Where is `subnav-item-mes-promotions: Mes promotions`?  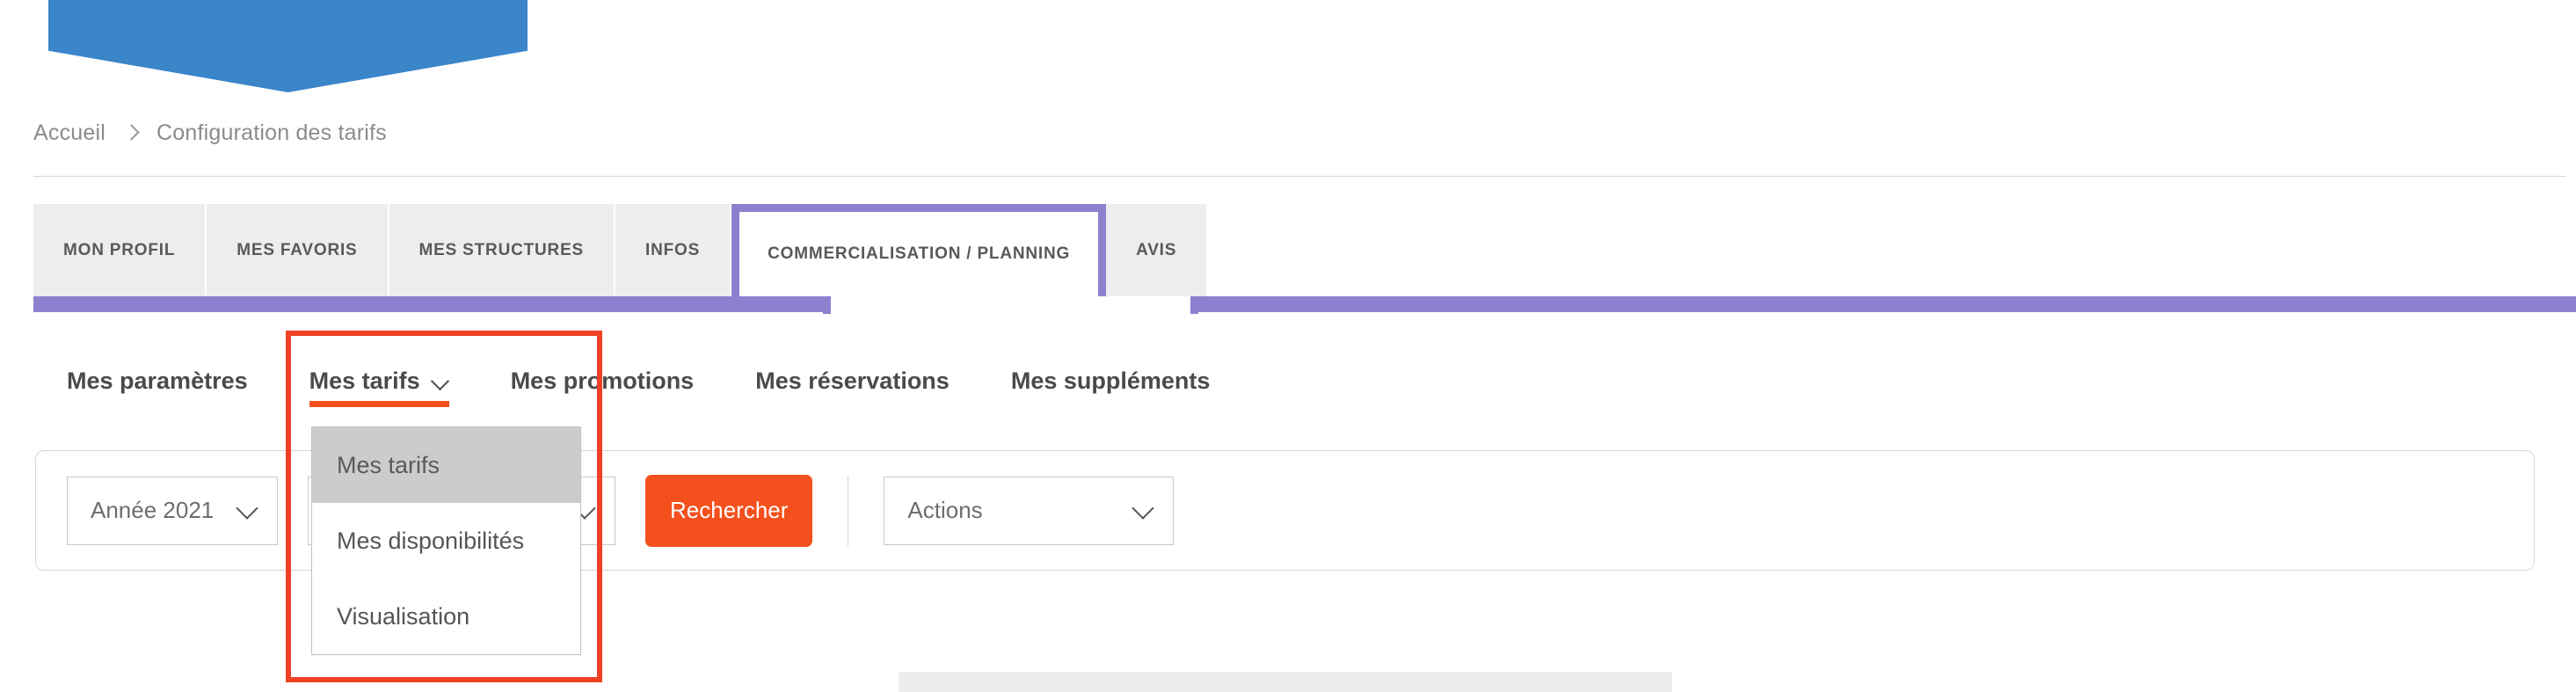
subnav-item-mes-promotions: Mes promotions is located at coordinates (602, 387).